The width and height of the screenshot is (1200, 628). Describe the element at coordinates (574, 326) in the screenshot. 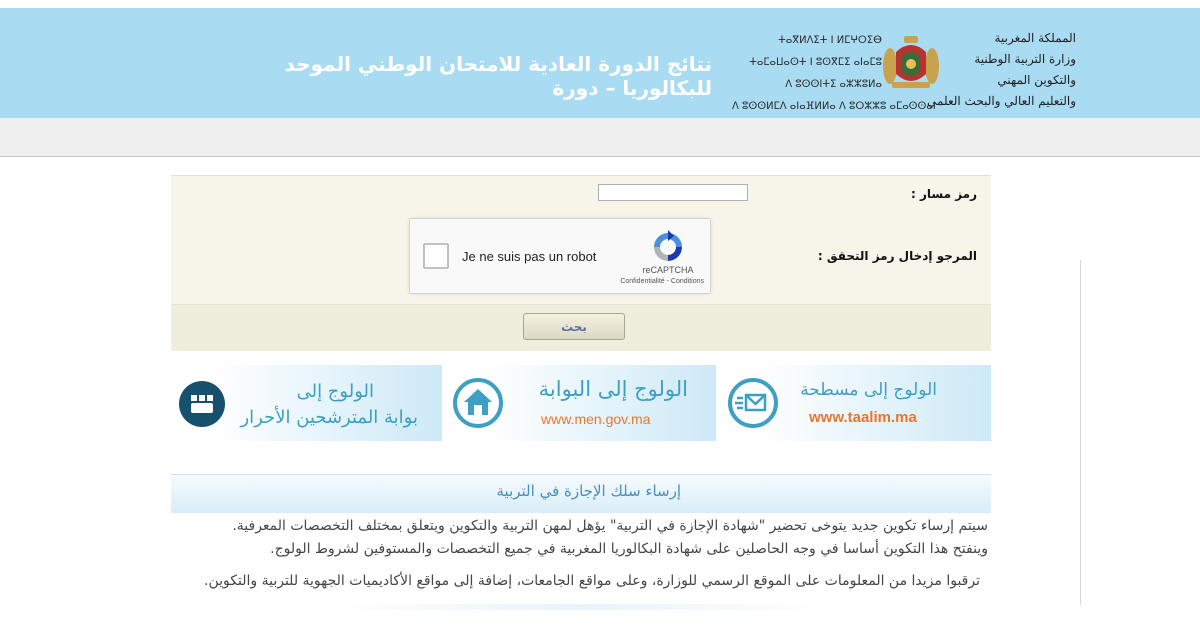

I see `search-button: بحث` at that location.